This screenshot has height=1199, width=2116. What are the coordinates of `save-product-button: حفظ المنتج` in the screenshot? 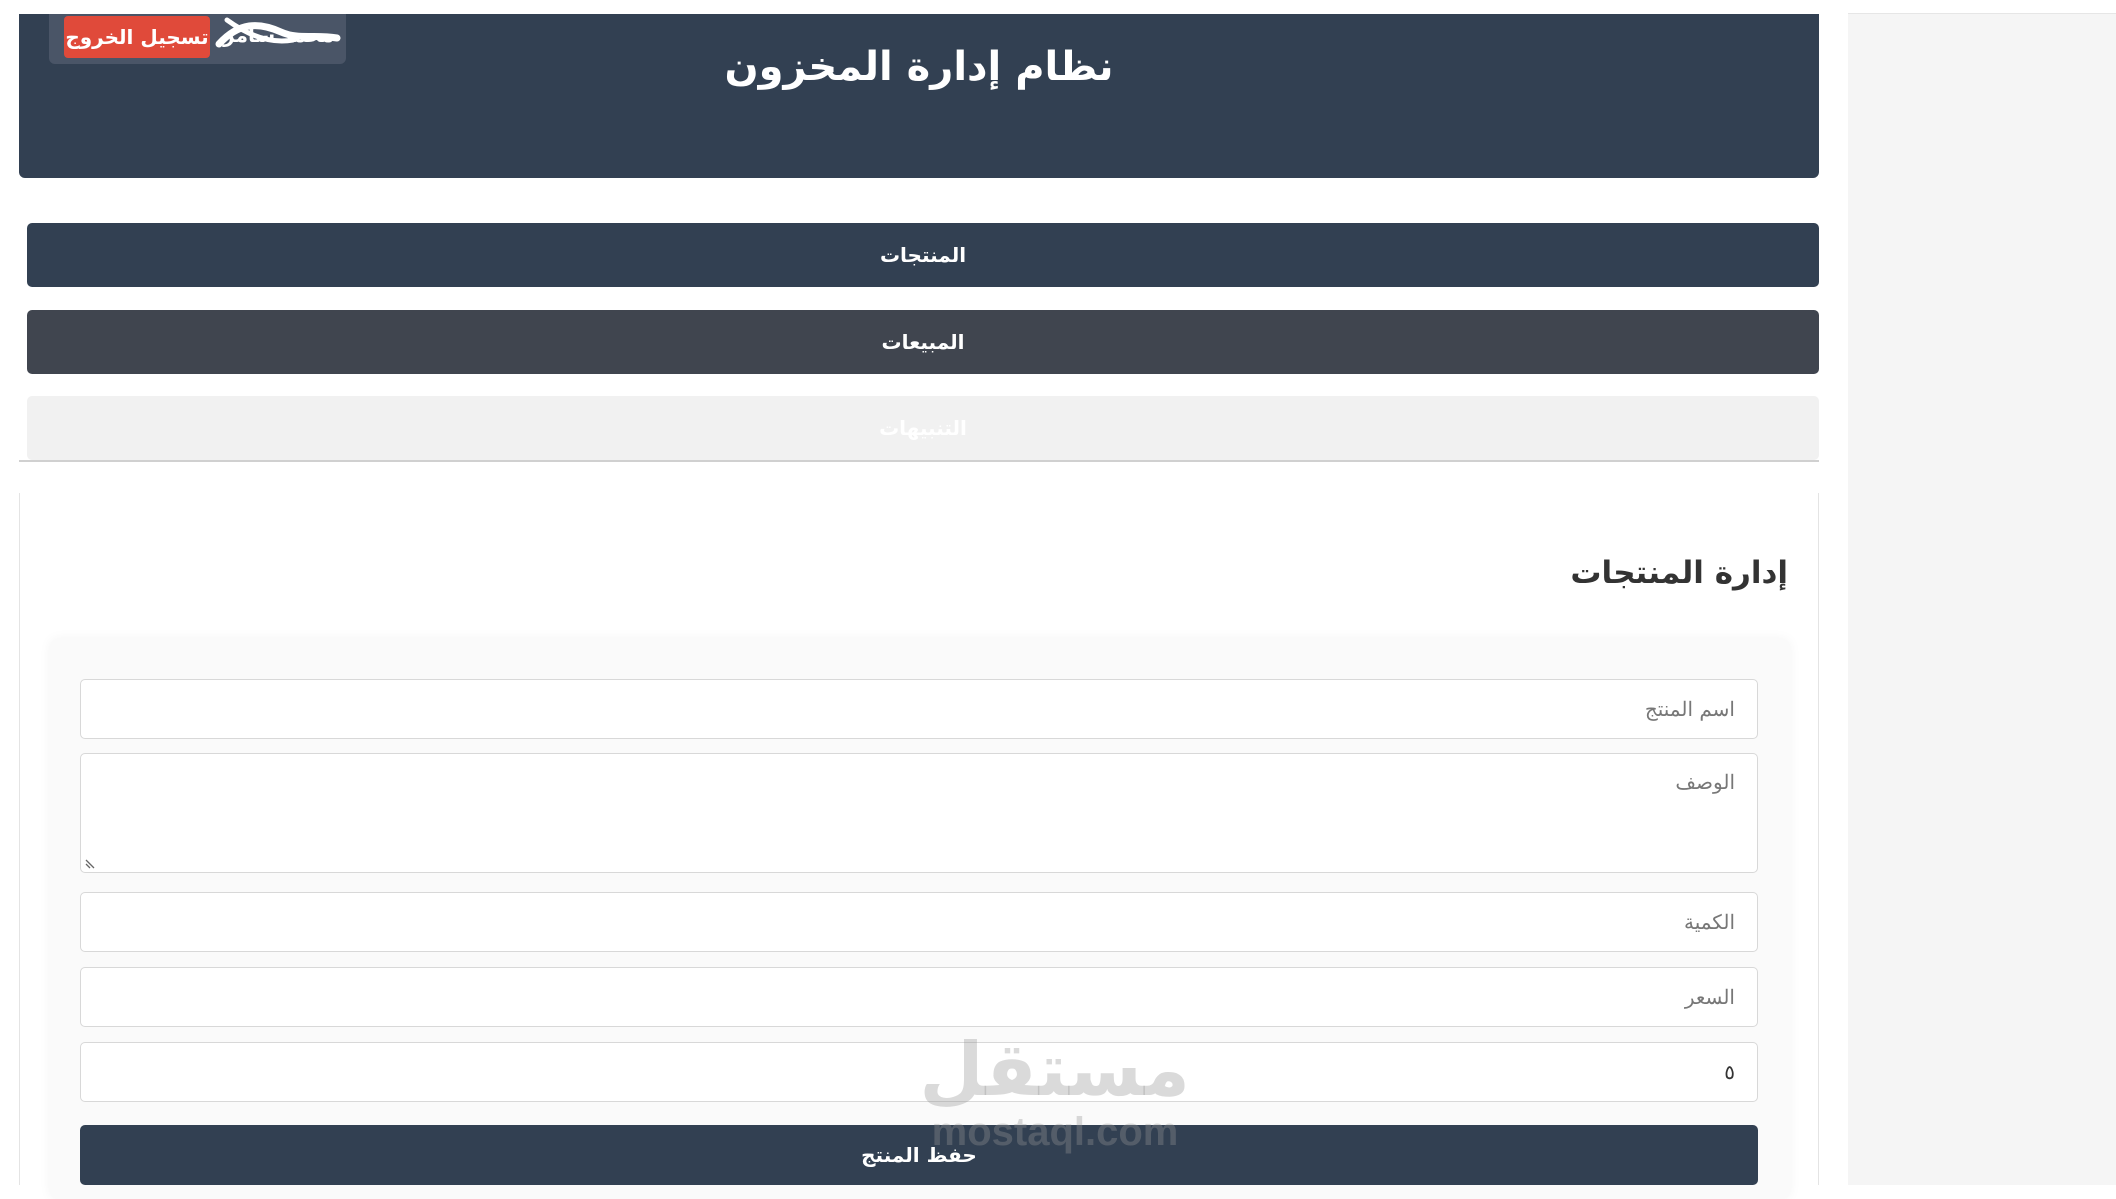 It's located at (919, 1155).